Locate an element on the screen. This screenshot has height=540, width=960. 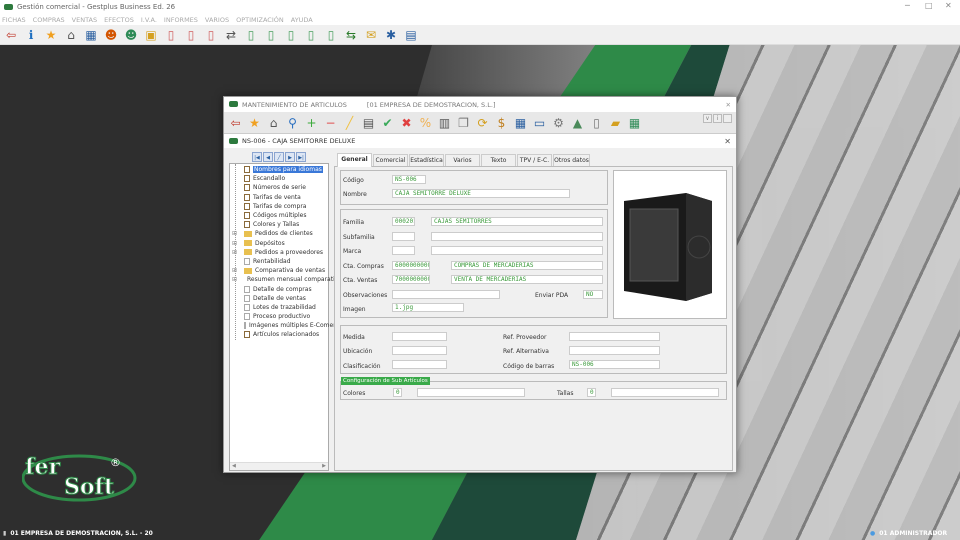
customer-button: ☻ is located at coordinates (111, 35).